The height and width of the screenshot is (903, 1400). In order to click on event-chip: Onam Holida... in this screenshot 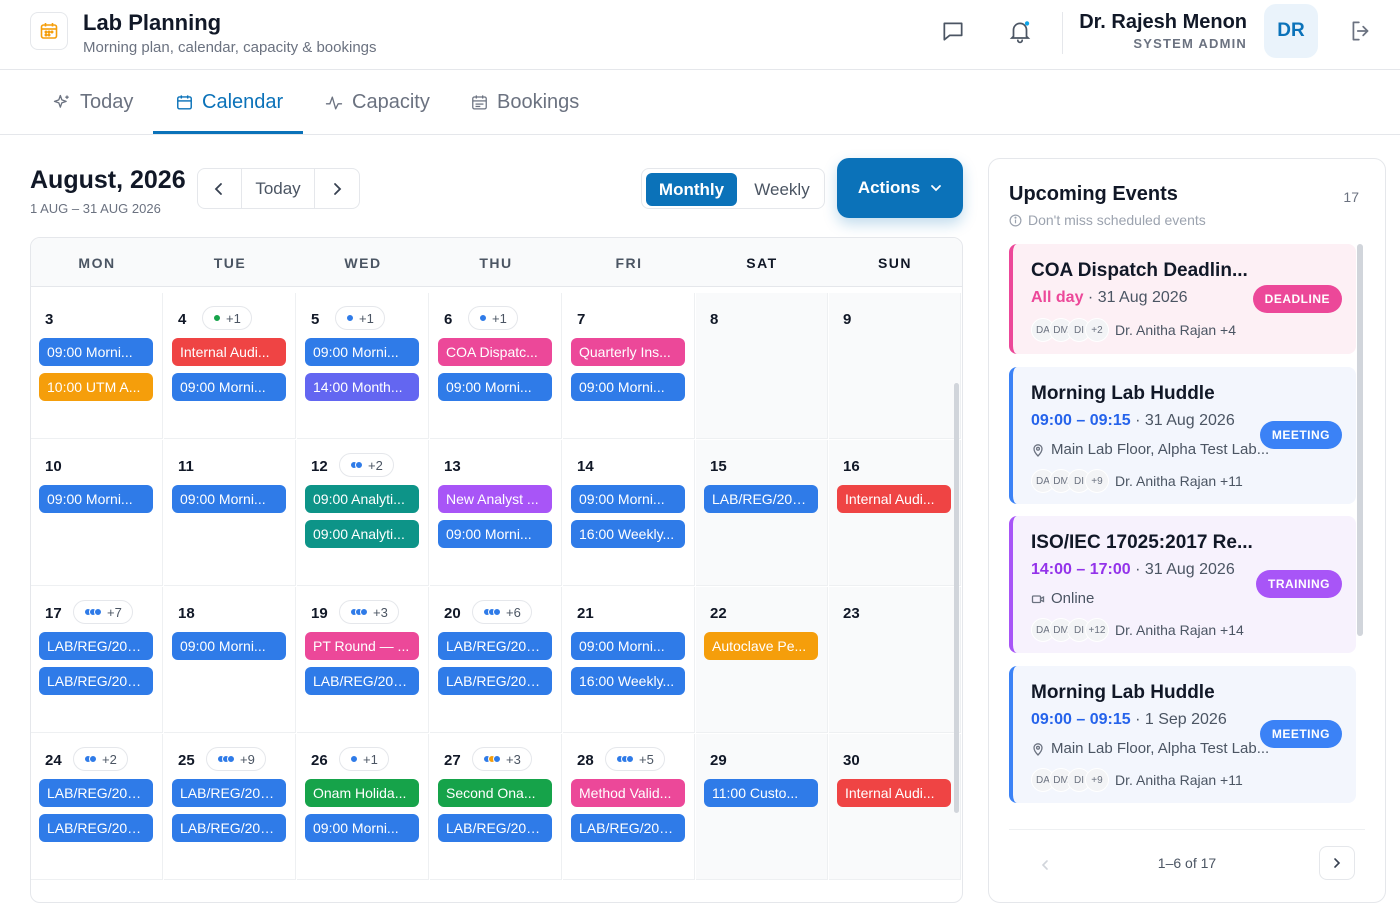, I will do `click(362, 793)`.